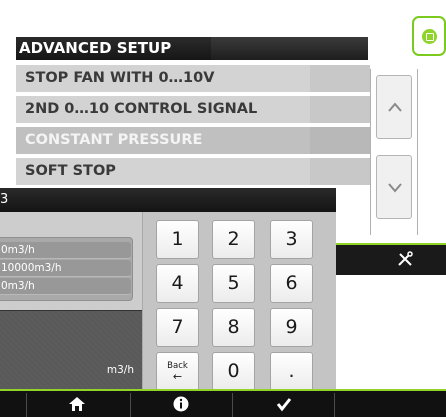 The width and height of the screenshot is (446, 417). Describe the element at coordinates (70, 171) in the screenshot. I see `setup-item-label: SOFT STOP` at that location.